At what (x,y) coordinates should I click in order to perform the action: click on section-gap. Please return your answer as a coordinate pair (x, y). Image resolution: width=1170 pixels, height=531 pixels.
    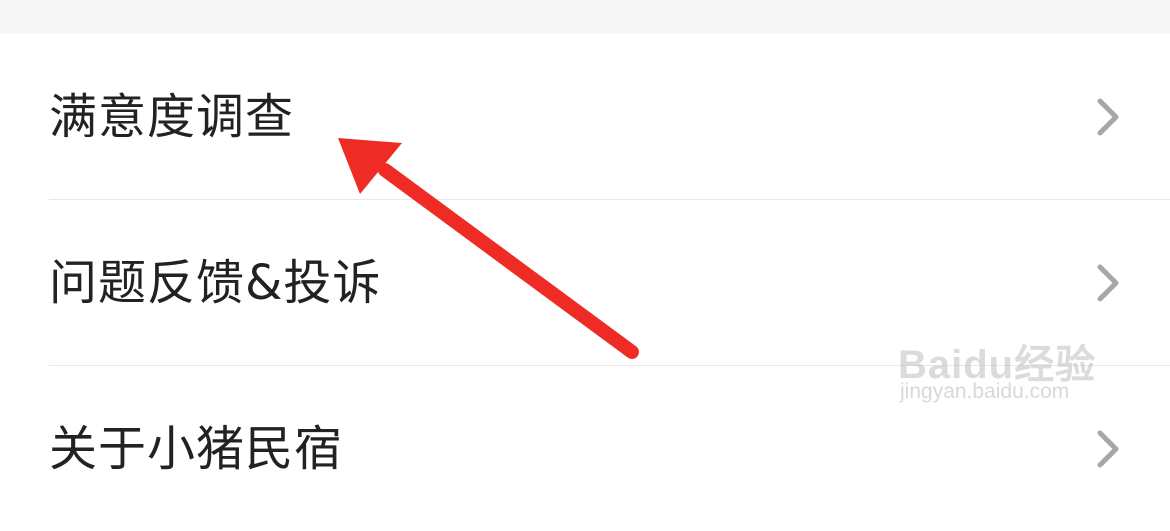
    Looking at the image, I should click on (585, 17).